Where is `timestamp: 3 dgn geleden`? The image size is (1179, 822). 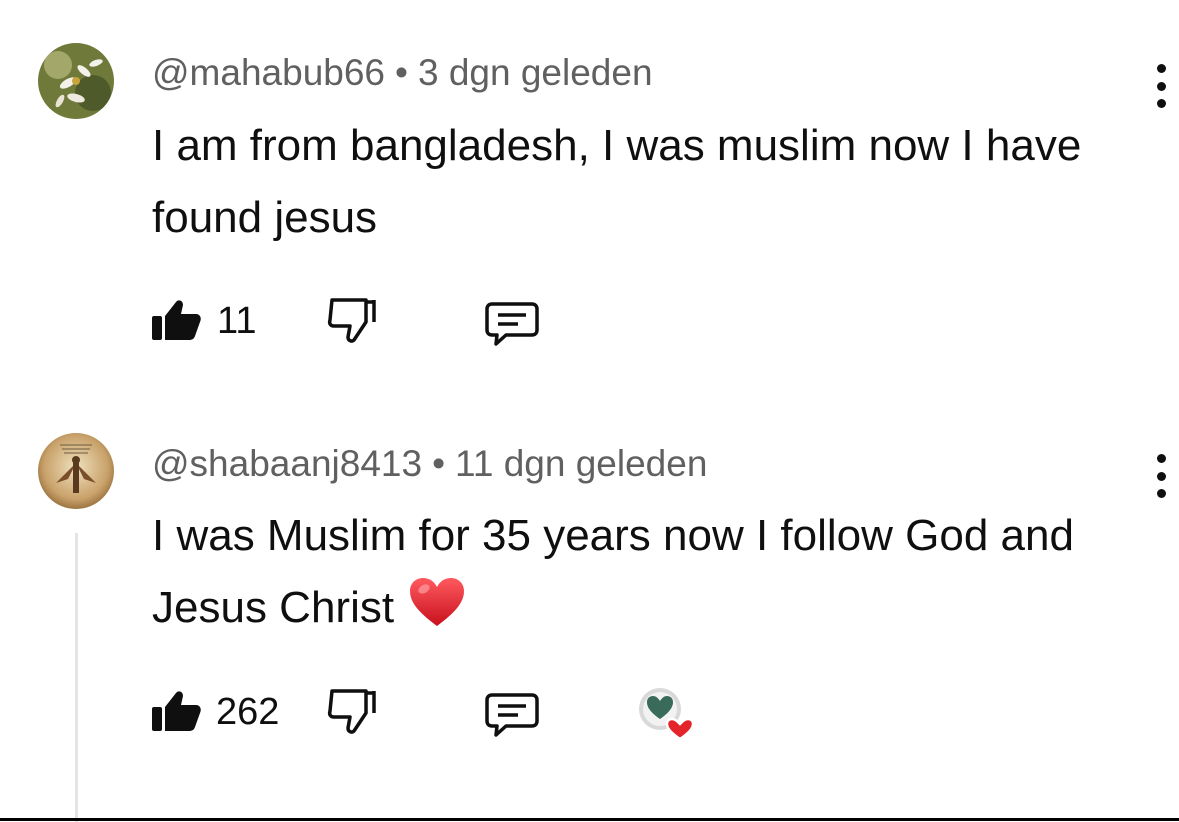
timestamp: 3 dgn geleden is located at coordinates (535, 72).